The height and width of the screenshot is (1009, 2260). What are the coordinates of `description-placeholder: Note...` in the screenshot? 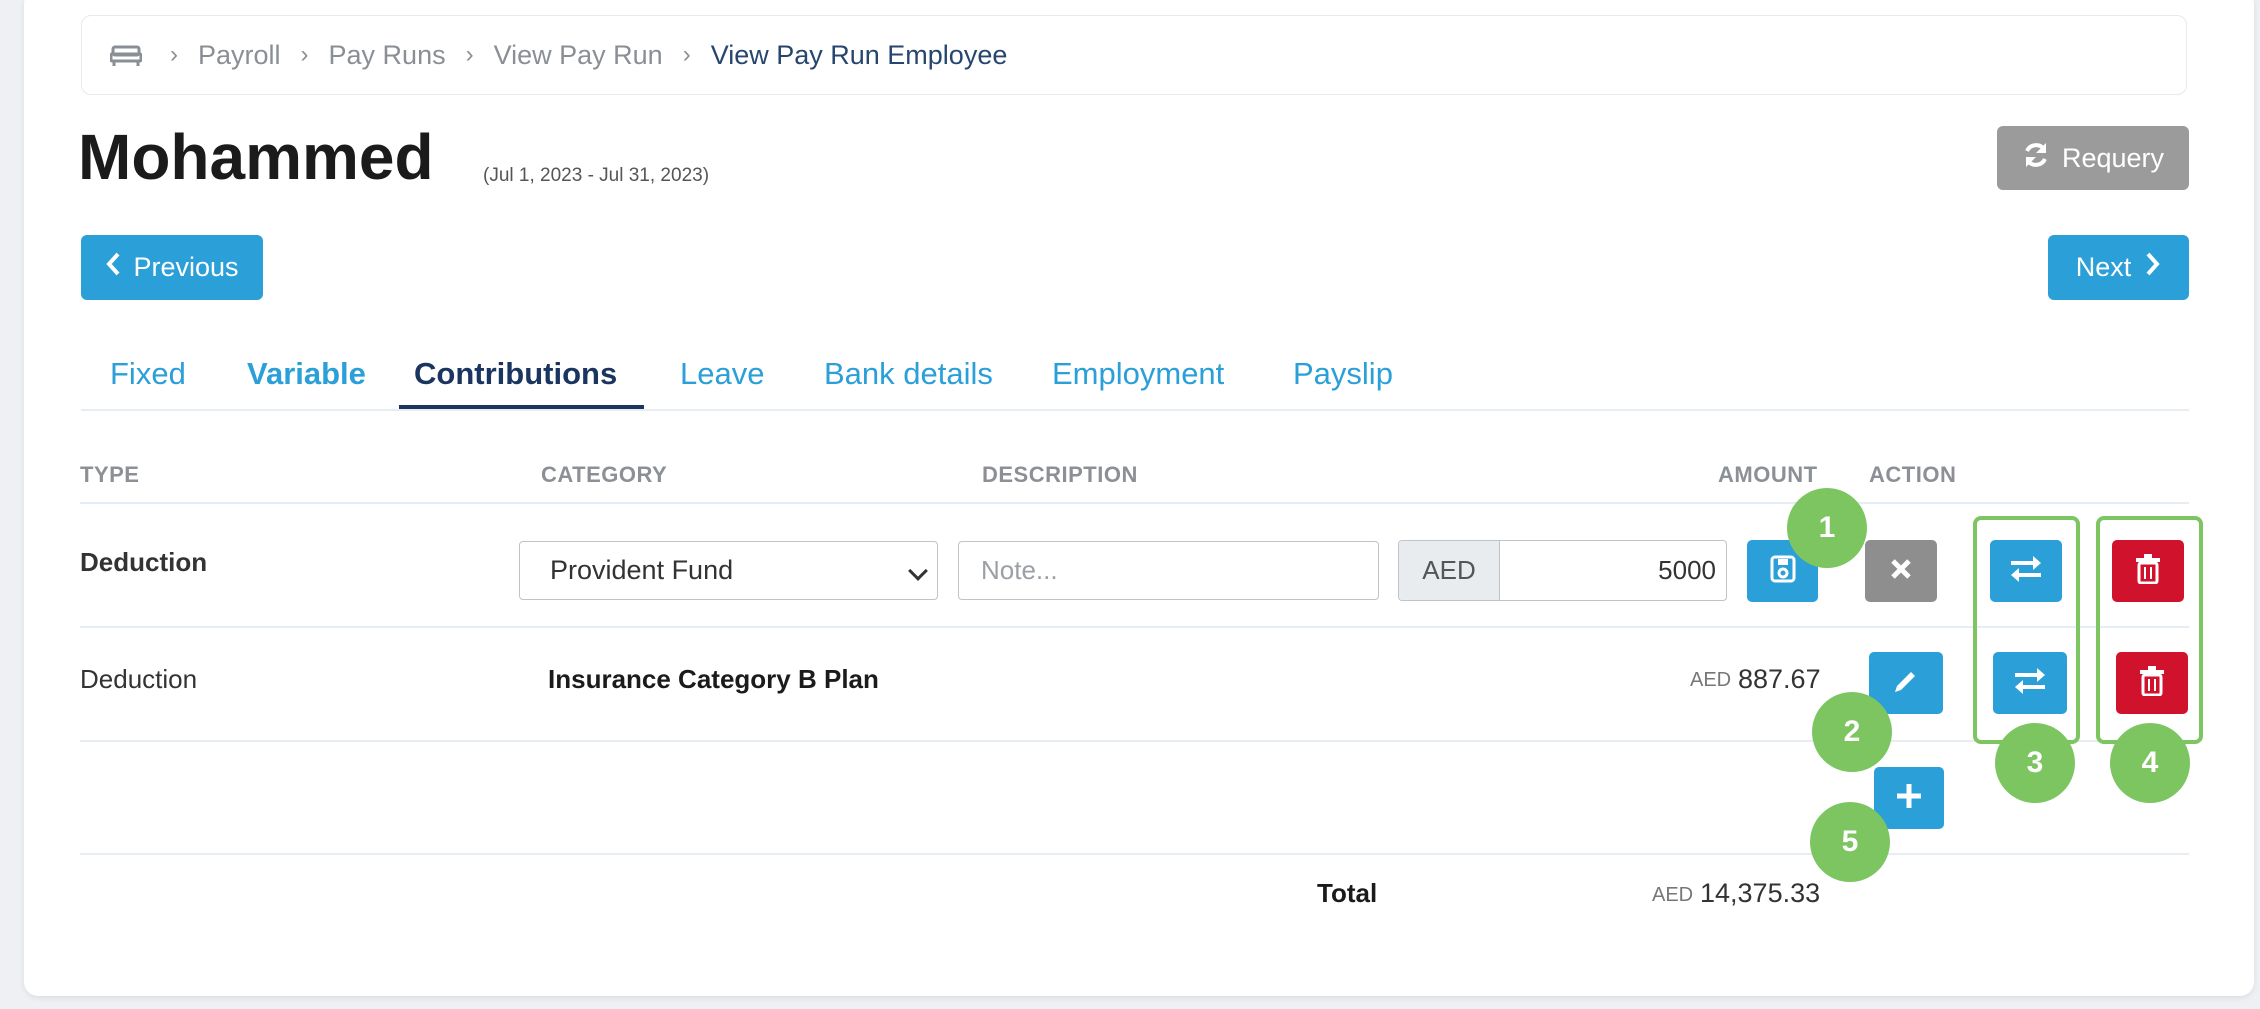 It's located at (1019, 570).